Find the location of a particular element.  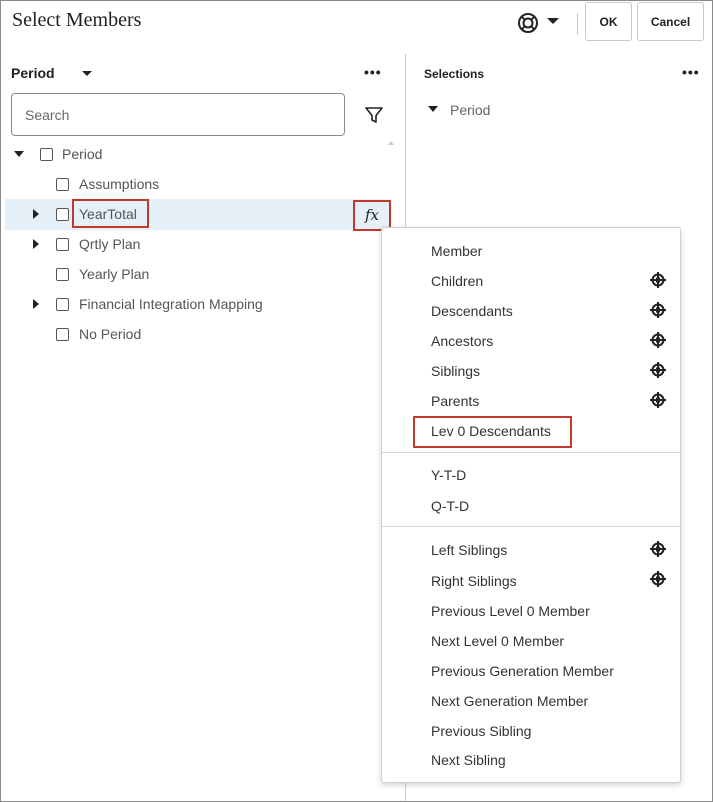

tree-item-label: No Period is located at coordinates (110, 334).